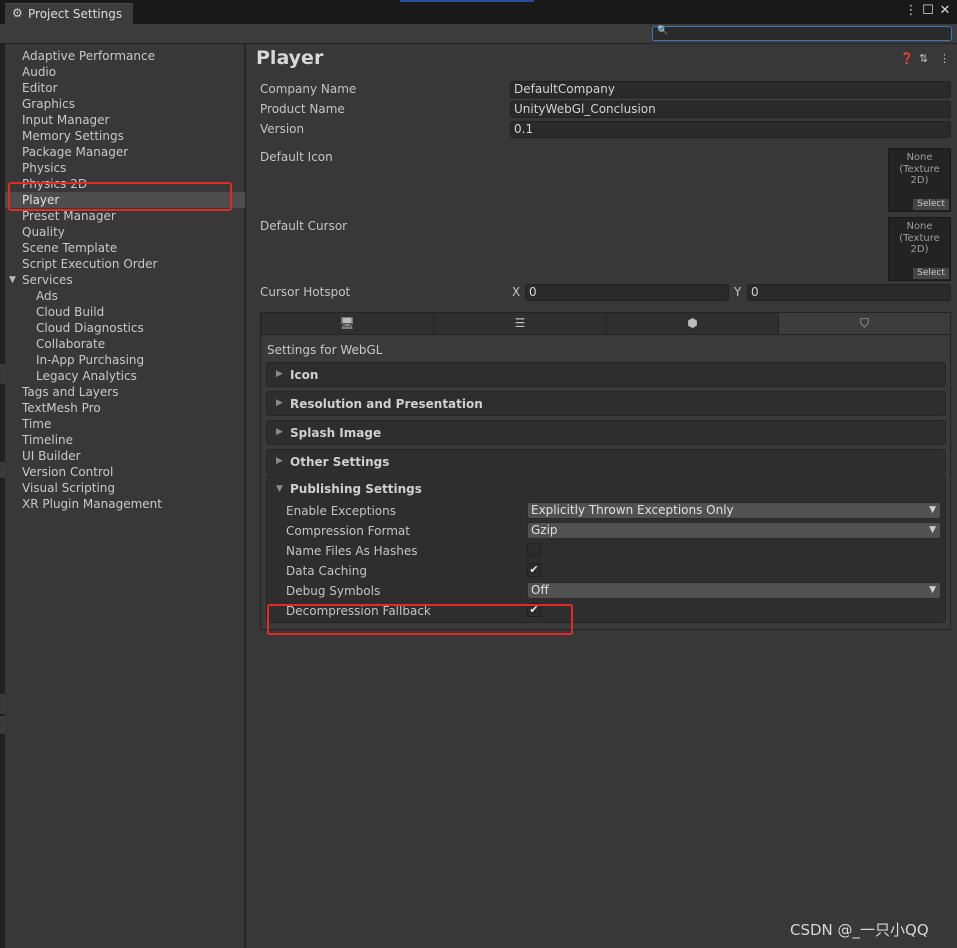 This screenshot has width=957, height=948. I want to click on sidebar-item: UI Builder, so click(125, 456).